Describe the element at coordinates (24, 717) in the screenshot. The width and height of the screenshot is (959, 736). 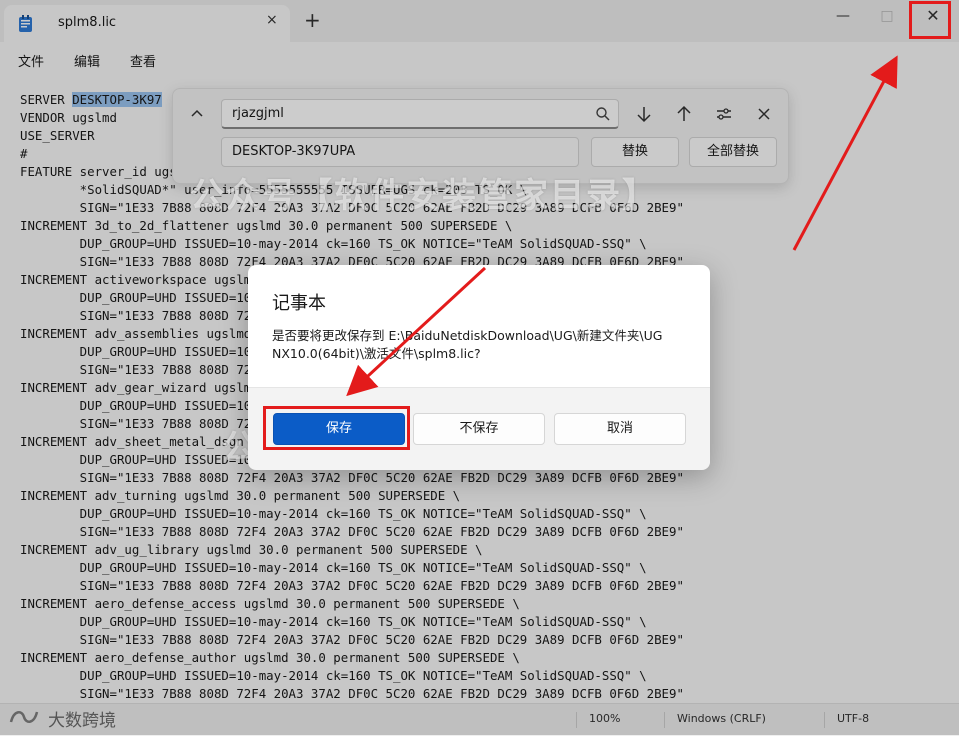
I see `brand-logo-icon` at that location.